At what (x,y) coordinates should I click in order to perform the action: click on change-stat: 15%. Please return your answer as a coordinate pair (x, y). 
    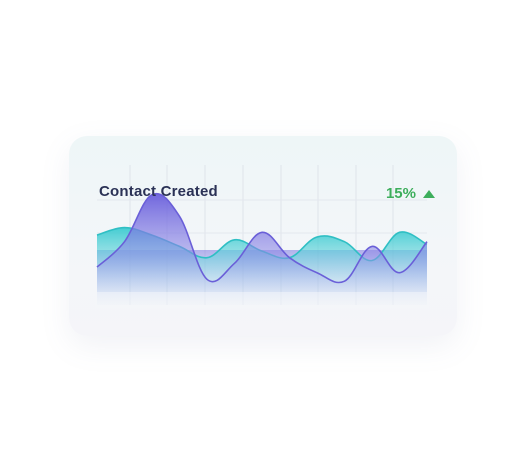
    Looking at the image, I should click on (410, 193).